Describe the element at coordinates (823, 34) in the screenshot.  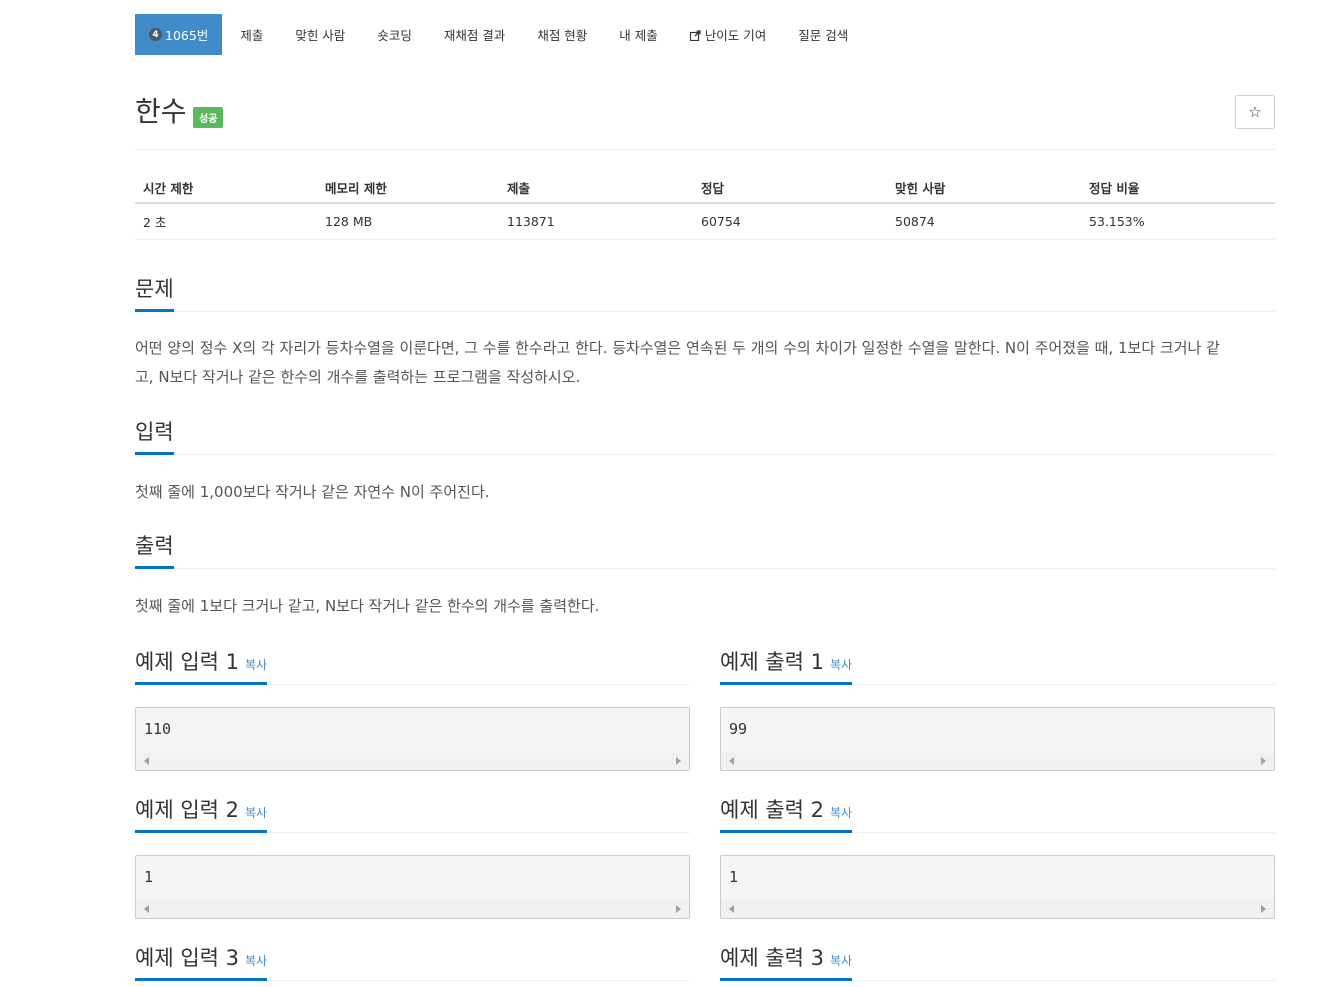
I see `nav-question-search: 질문 검색` at that location.